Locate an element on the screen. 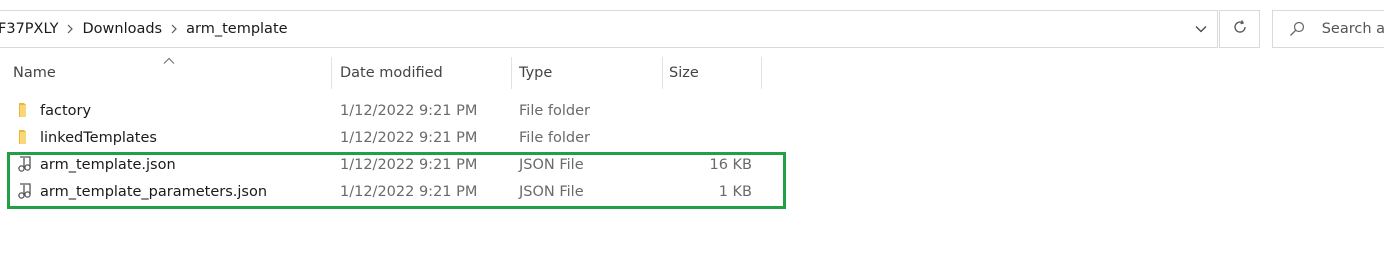  column-header-type-label: Type is located at coordinates (536, 73).